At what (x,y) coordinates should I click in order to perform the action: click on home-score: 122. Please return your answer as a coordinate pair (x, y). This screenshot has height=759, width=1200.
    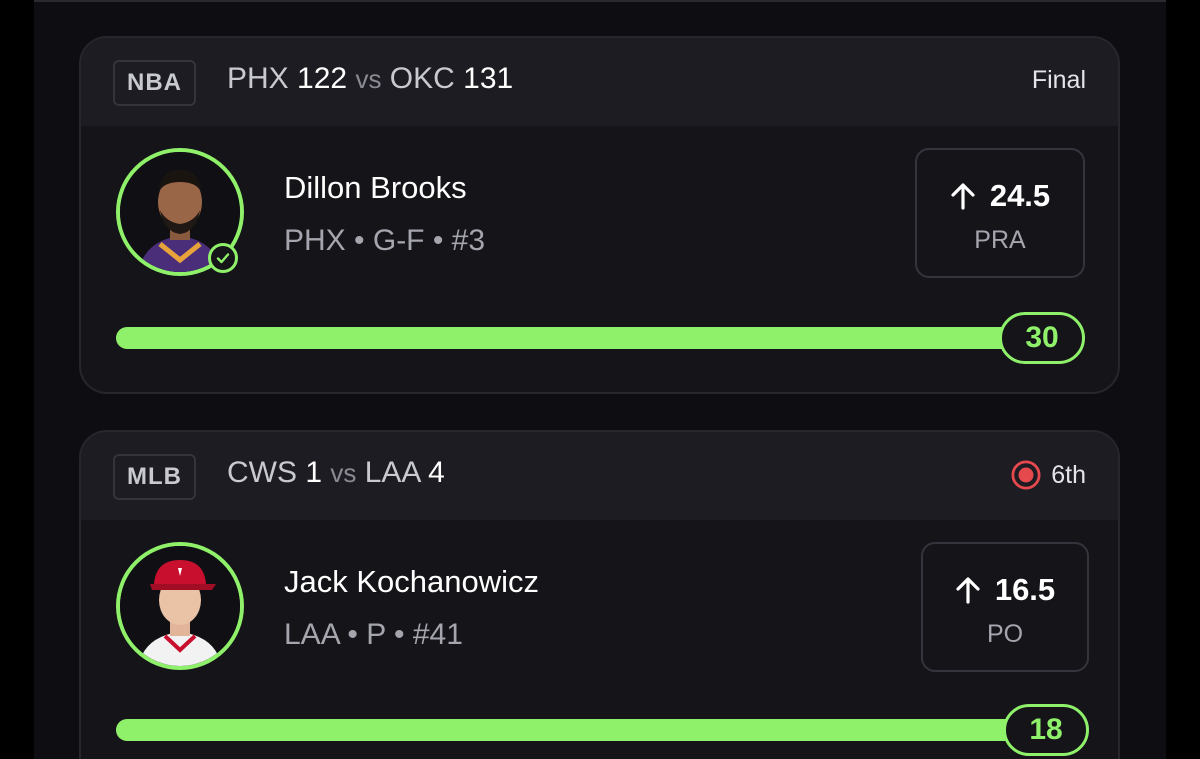
    Looking at the image, I should click on (322, 78).